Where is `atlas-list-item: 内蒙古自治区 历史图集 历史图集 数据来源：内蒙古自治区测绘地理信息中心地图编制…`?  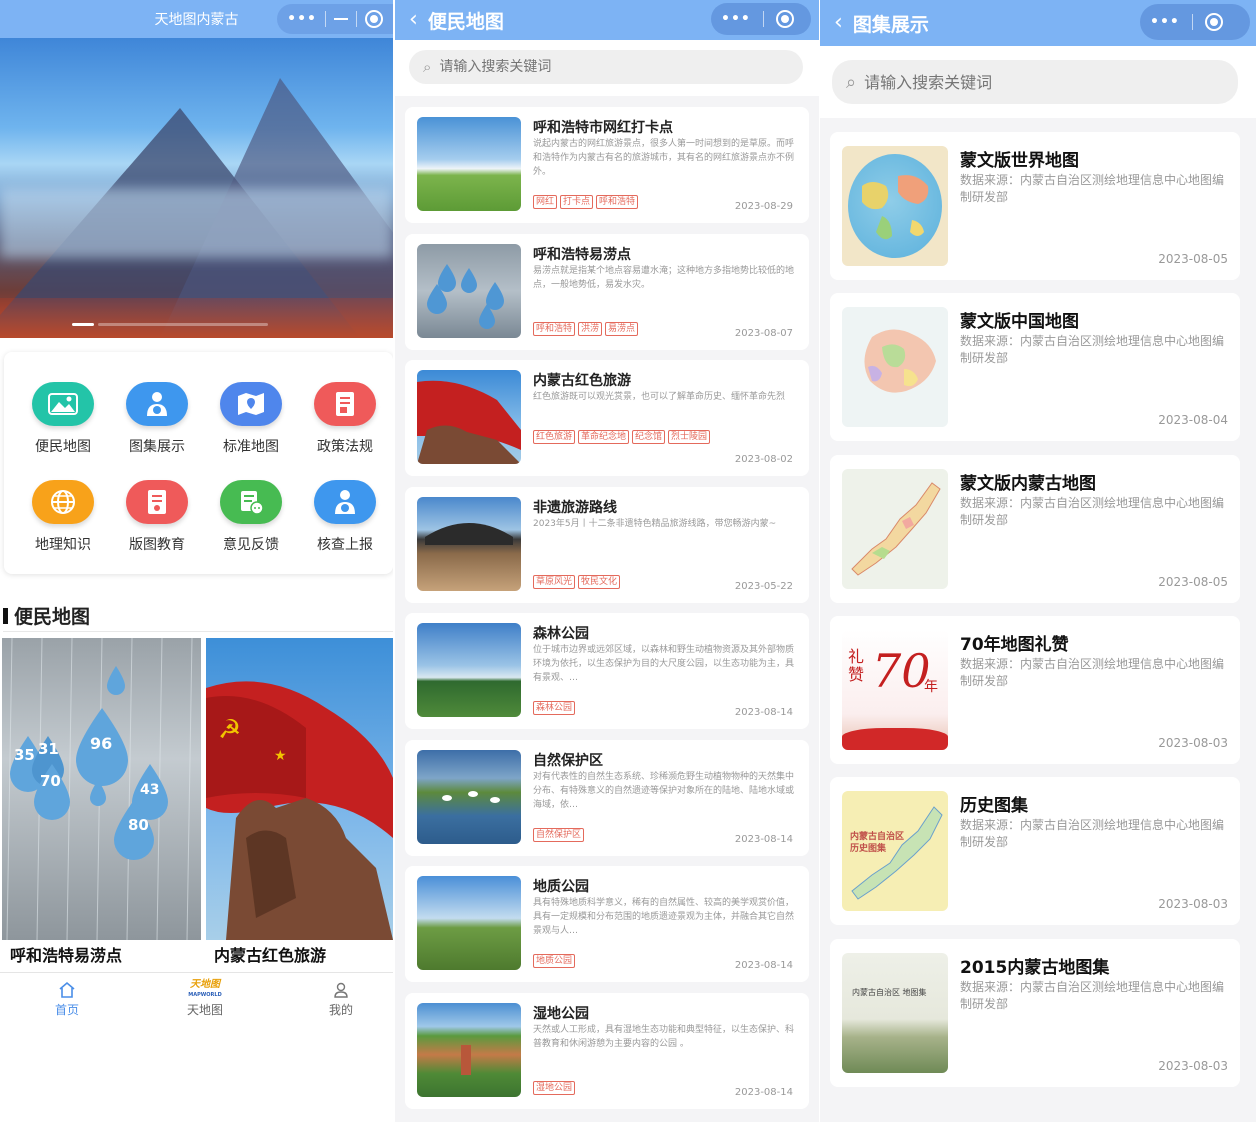
atlas-list-item: 内蒙古自治区 历史图集 历史图集 数据来源：内蒙古自治区测绘地理信息中心地图编制… is located at coordinates (1035, 851).